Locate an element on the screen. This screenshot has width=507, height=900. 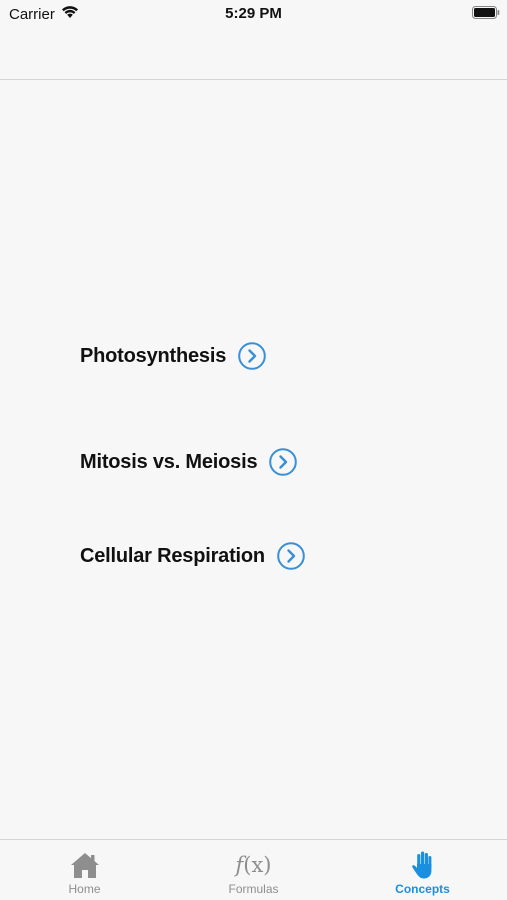
battery-icon is located at coordinates (486, 12).